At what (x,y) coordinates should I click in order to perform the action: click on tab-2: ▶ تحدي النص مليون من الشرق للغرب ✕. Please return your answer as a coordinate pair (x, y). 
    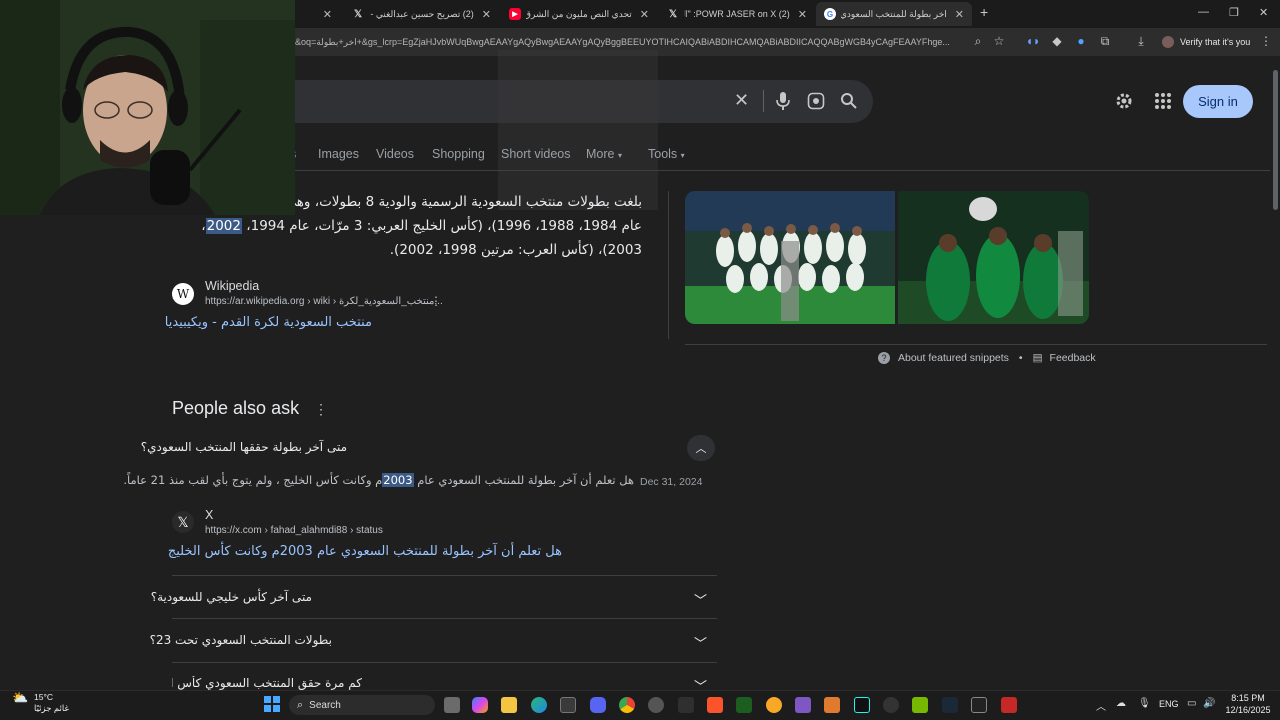
    Looking at the image, I should click on (579, 14).